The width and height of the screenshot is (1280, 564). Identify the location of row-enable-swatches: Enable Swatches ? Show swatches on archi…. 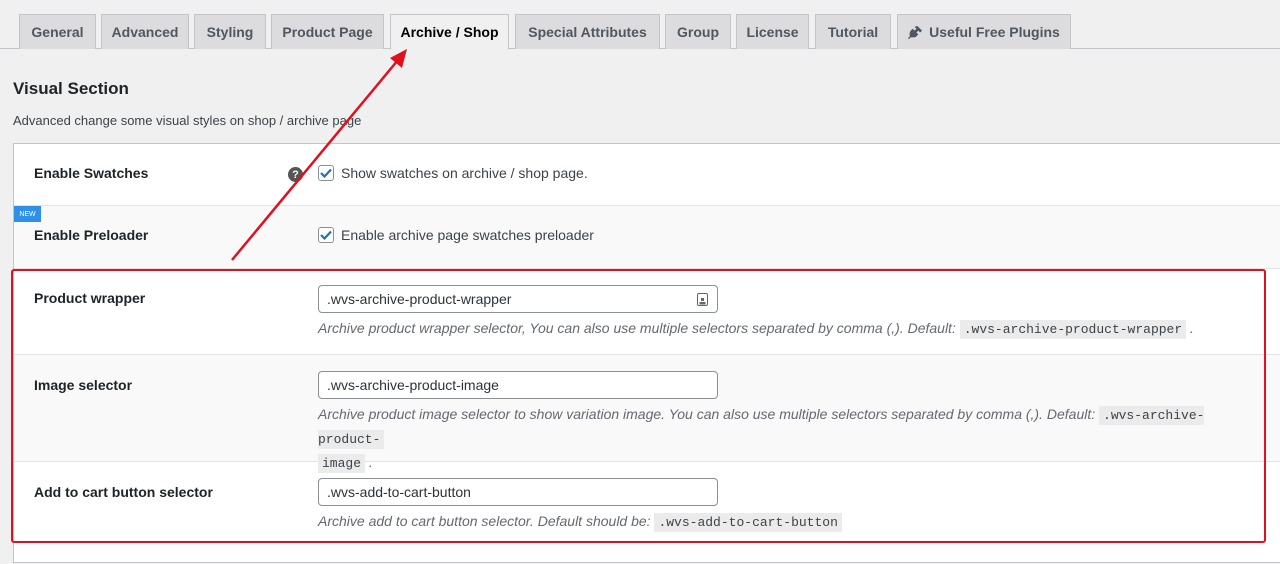
(647, 175).